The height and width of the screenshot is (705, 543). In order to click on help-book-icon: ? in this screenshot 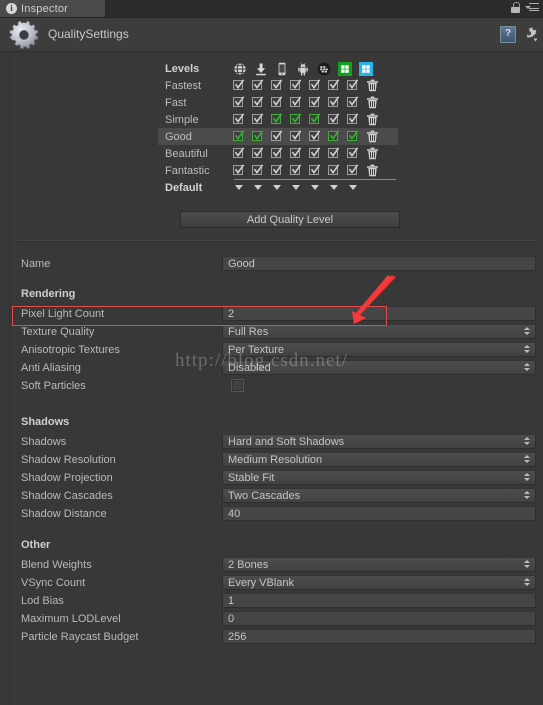, I will do `click(508, 34)`.